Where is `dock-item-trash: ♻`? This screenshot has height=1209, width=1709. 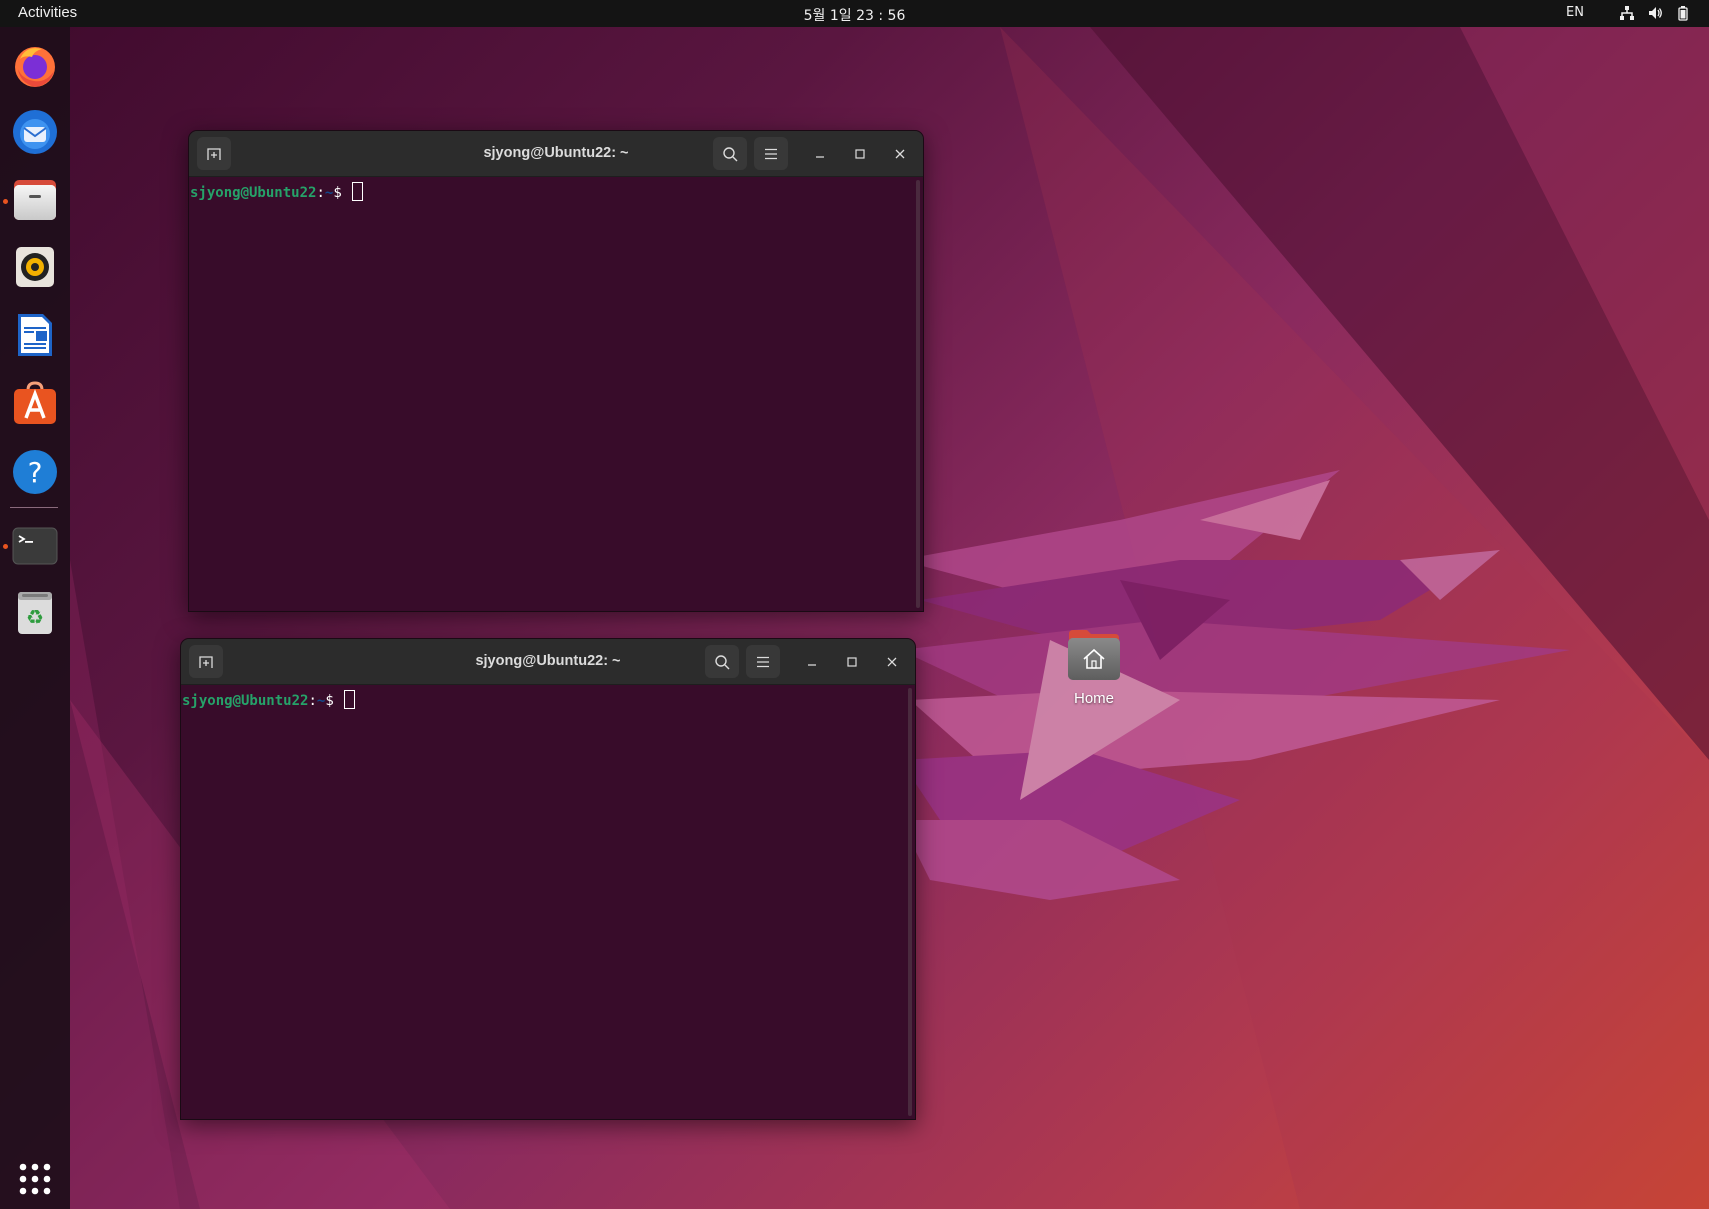 dock-item-trash: ♻ is located at coordinates (35, 613).